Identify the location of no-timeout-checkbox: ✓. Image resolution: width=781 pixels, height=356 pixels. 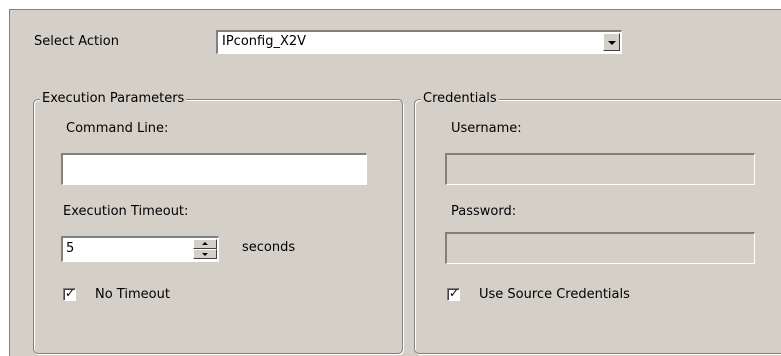
(69, 293).